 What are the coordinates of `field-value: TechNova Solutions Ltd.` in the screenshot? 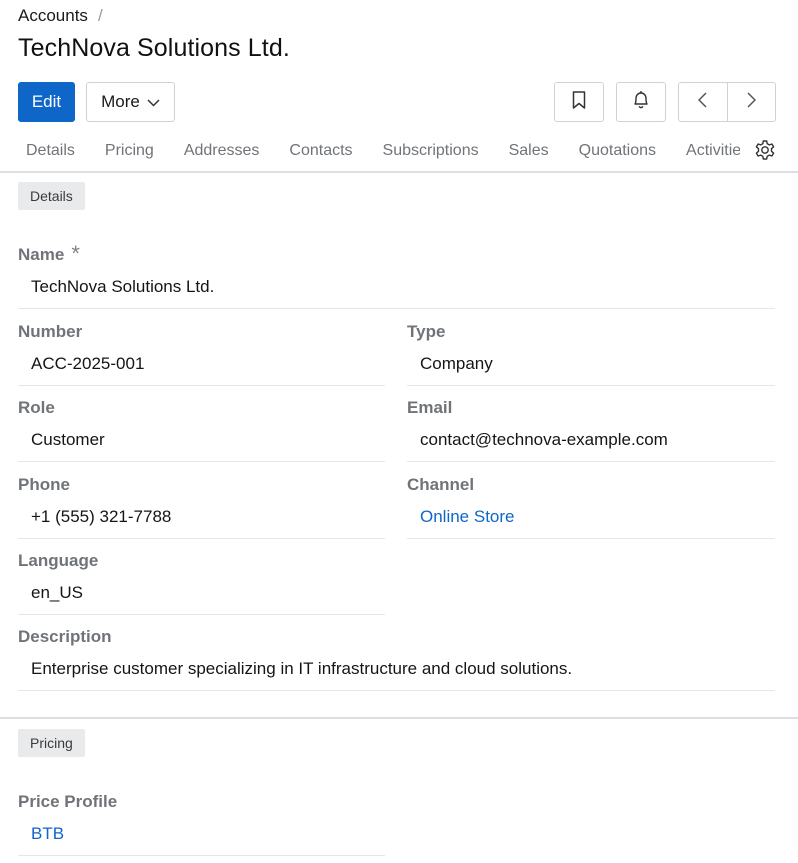 It's located at (396, 293).